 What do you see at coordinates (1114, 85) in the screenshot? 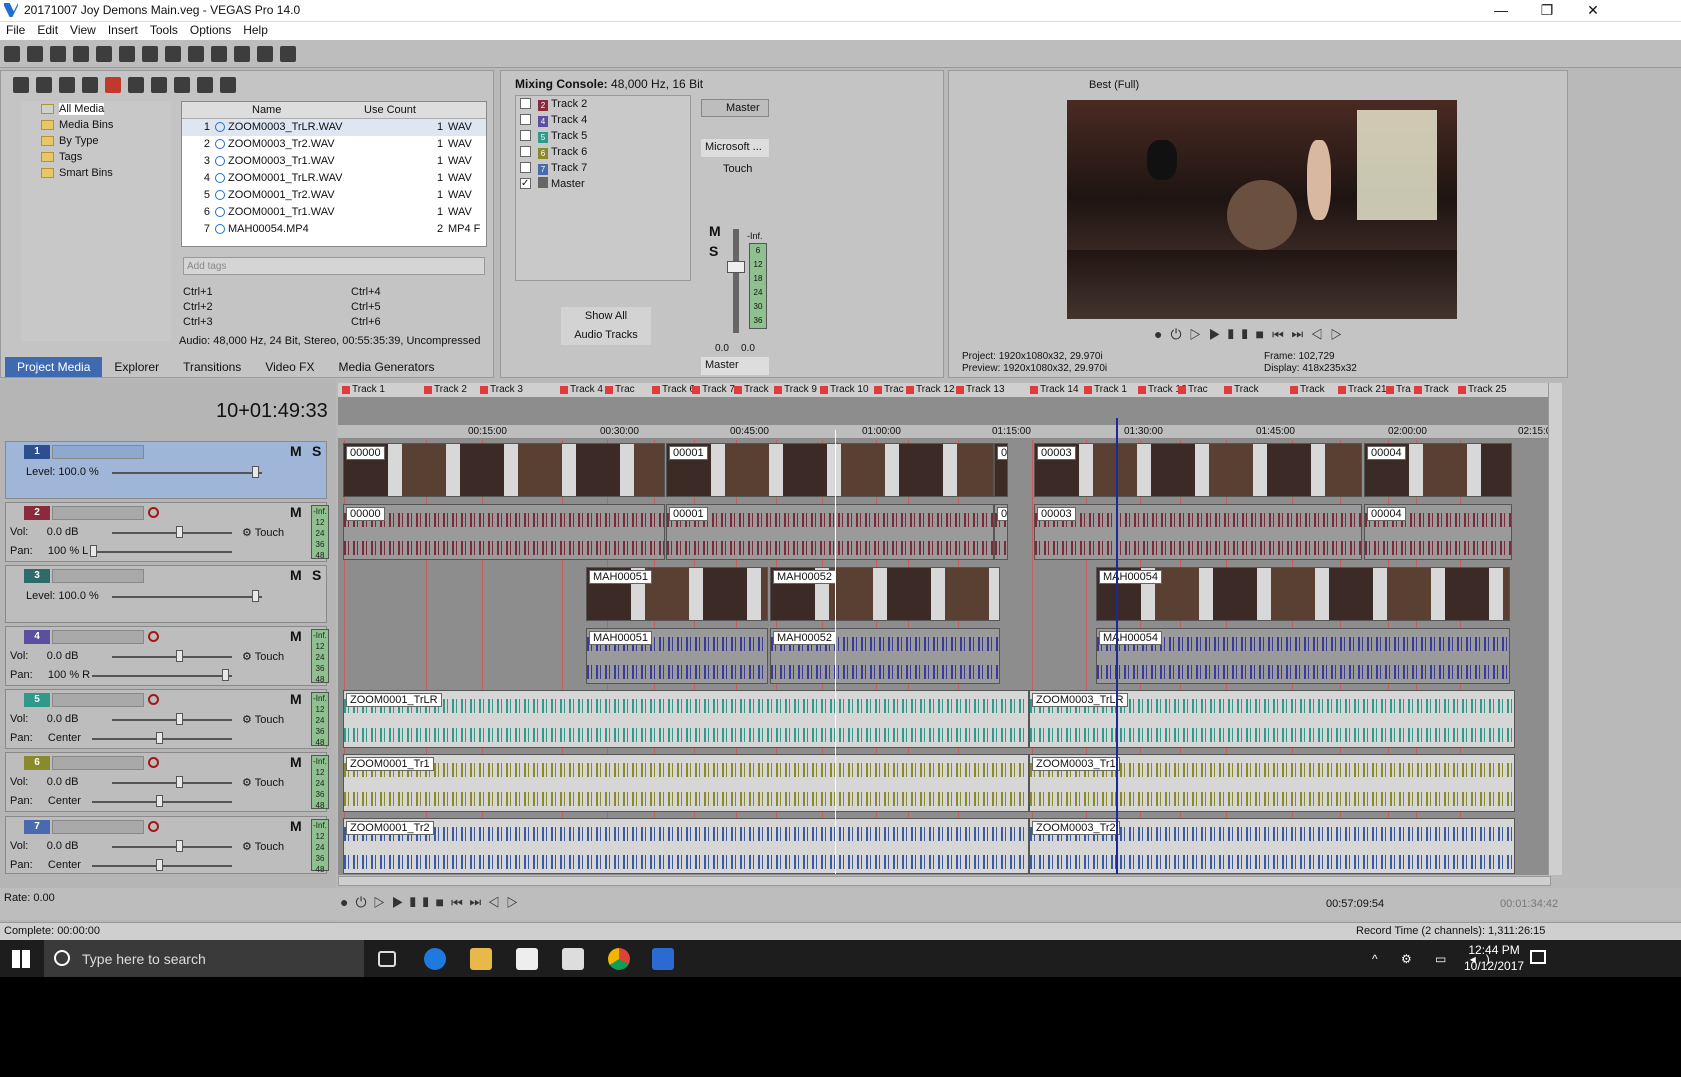
I see `preview-quality: Best (Full)` at bounding box center [1114, 85].